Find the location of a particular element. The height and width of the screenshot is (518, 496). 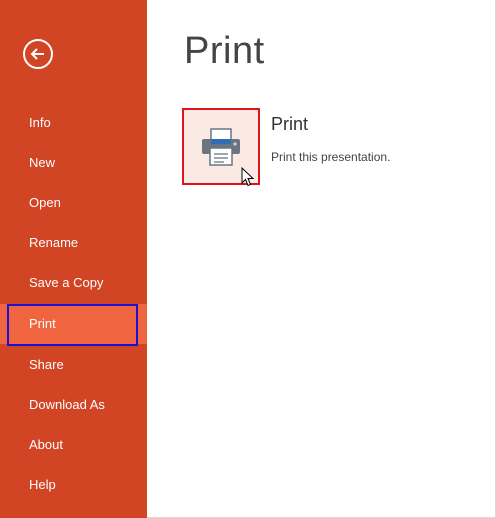

page-title: Print is located at coordinates (224, 51).